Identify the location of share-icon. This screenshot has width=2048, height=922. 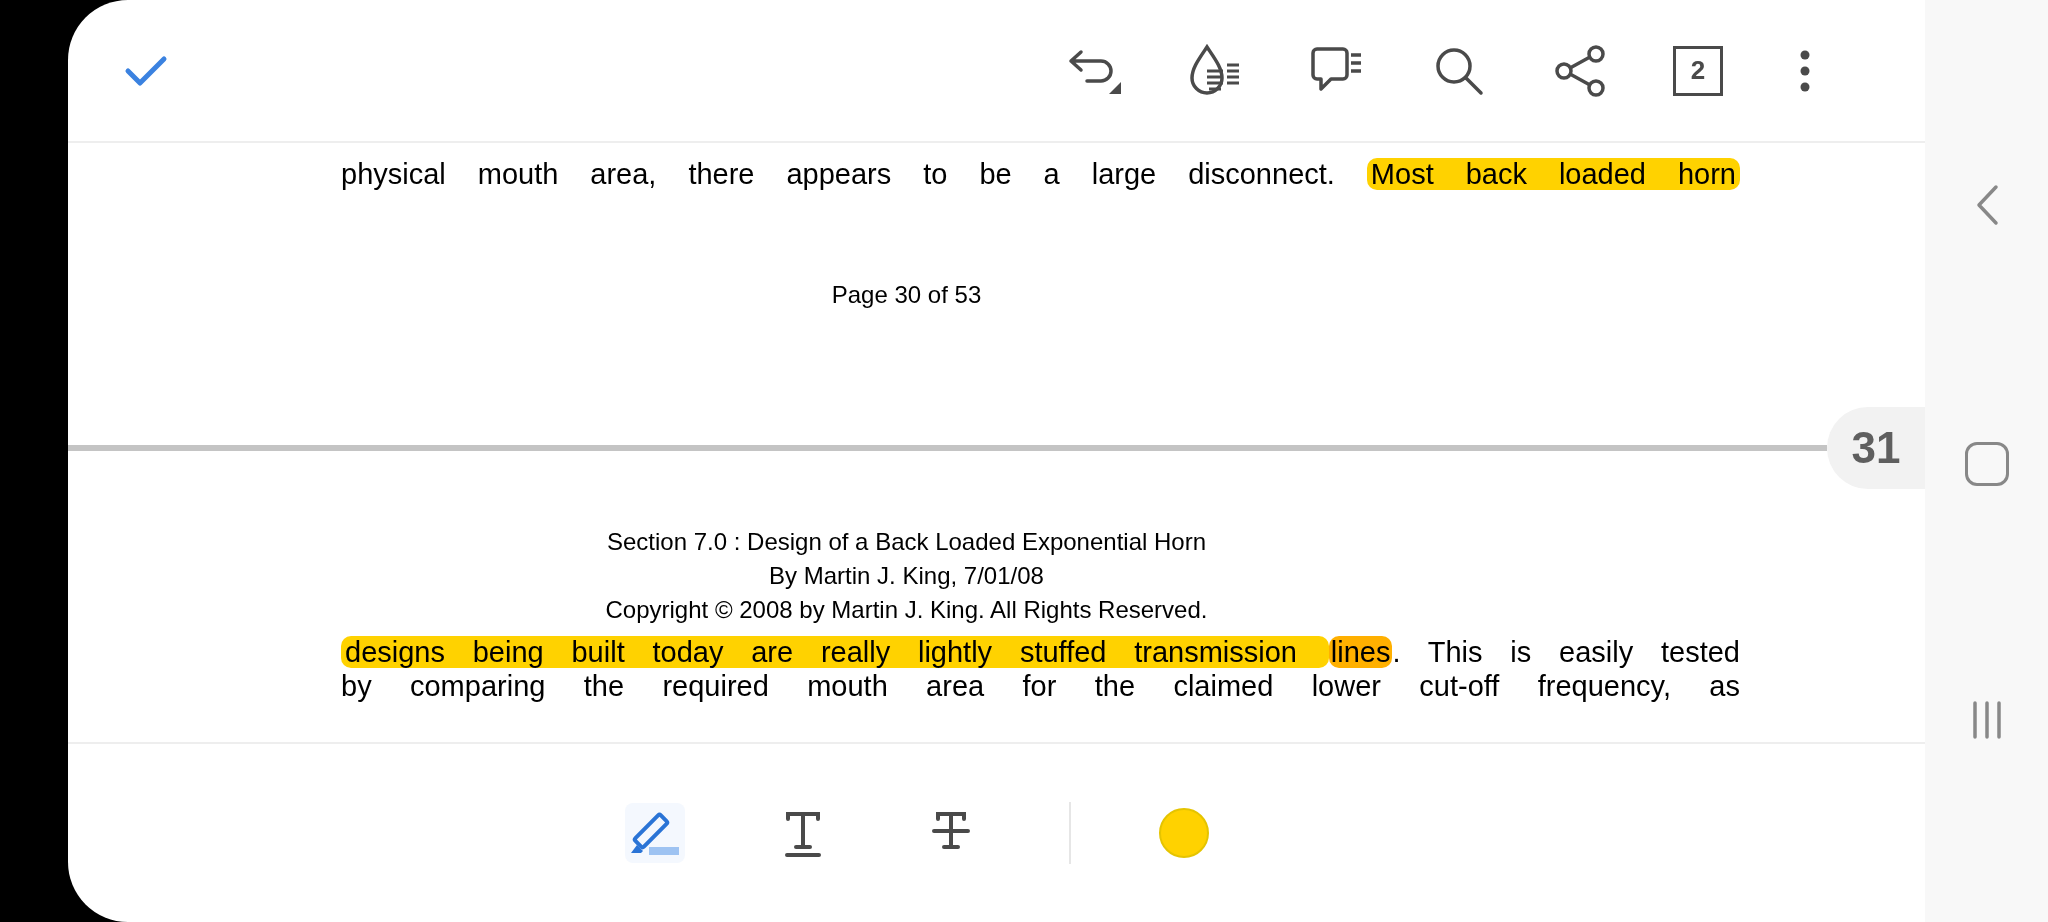
(1581, 70).